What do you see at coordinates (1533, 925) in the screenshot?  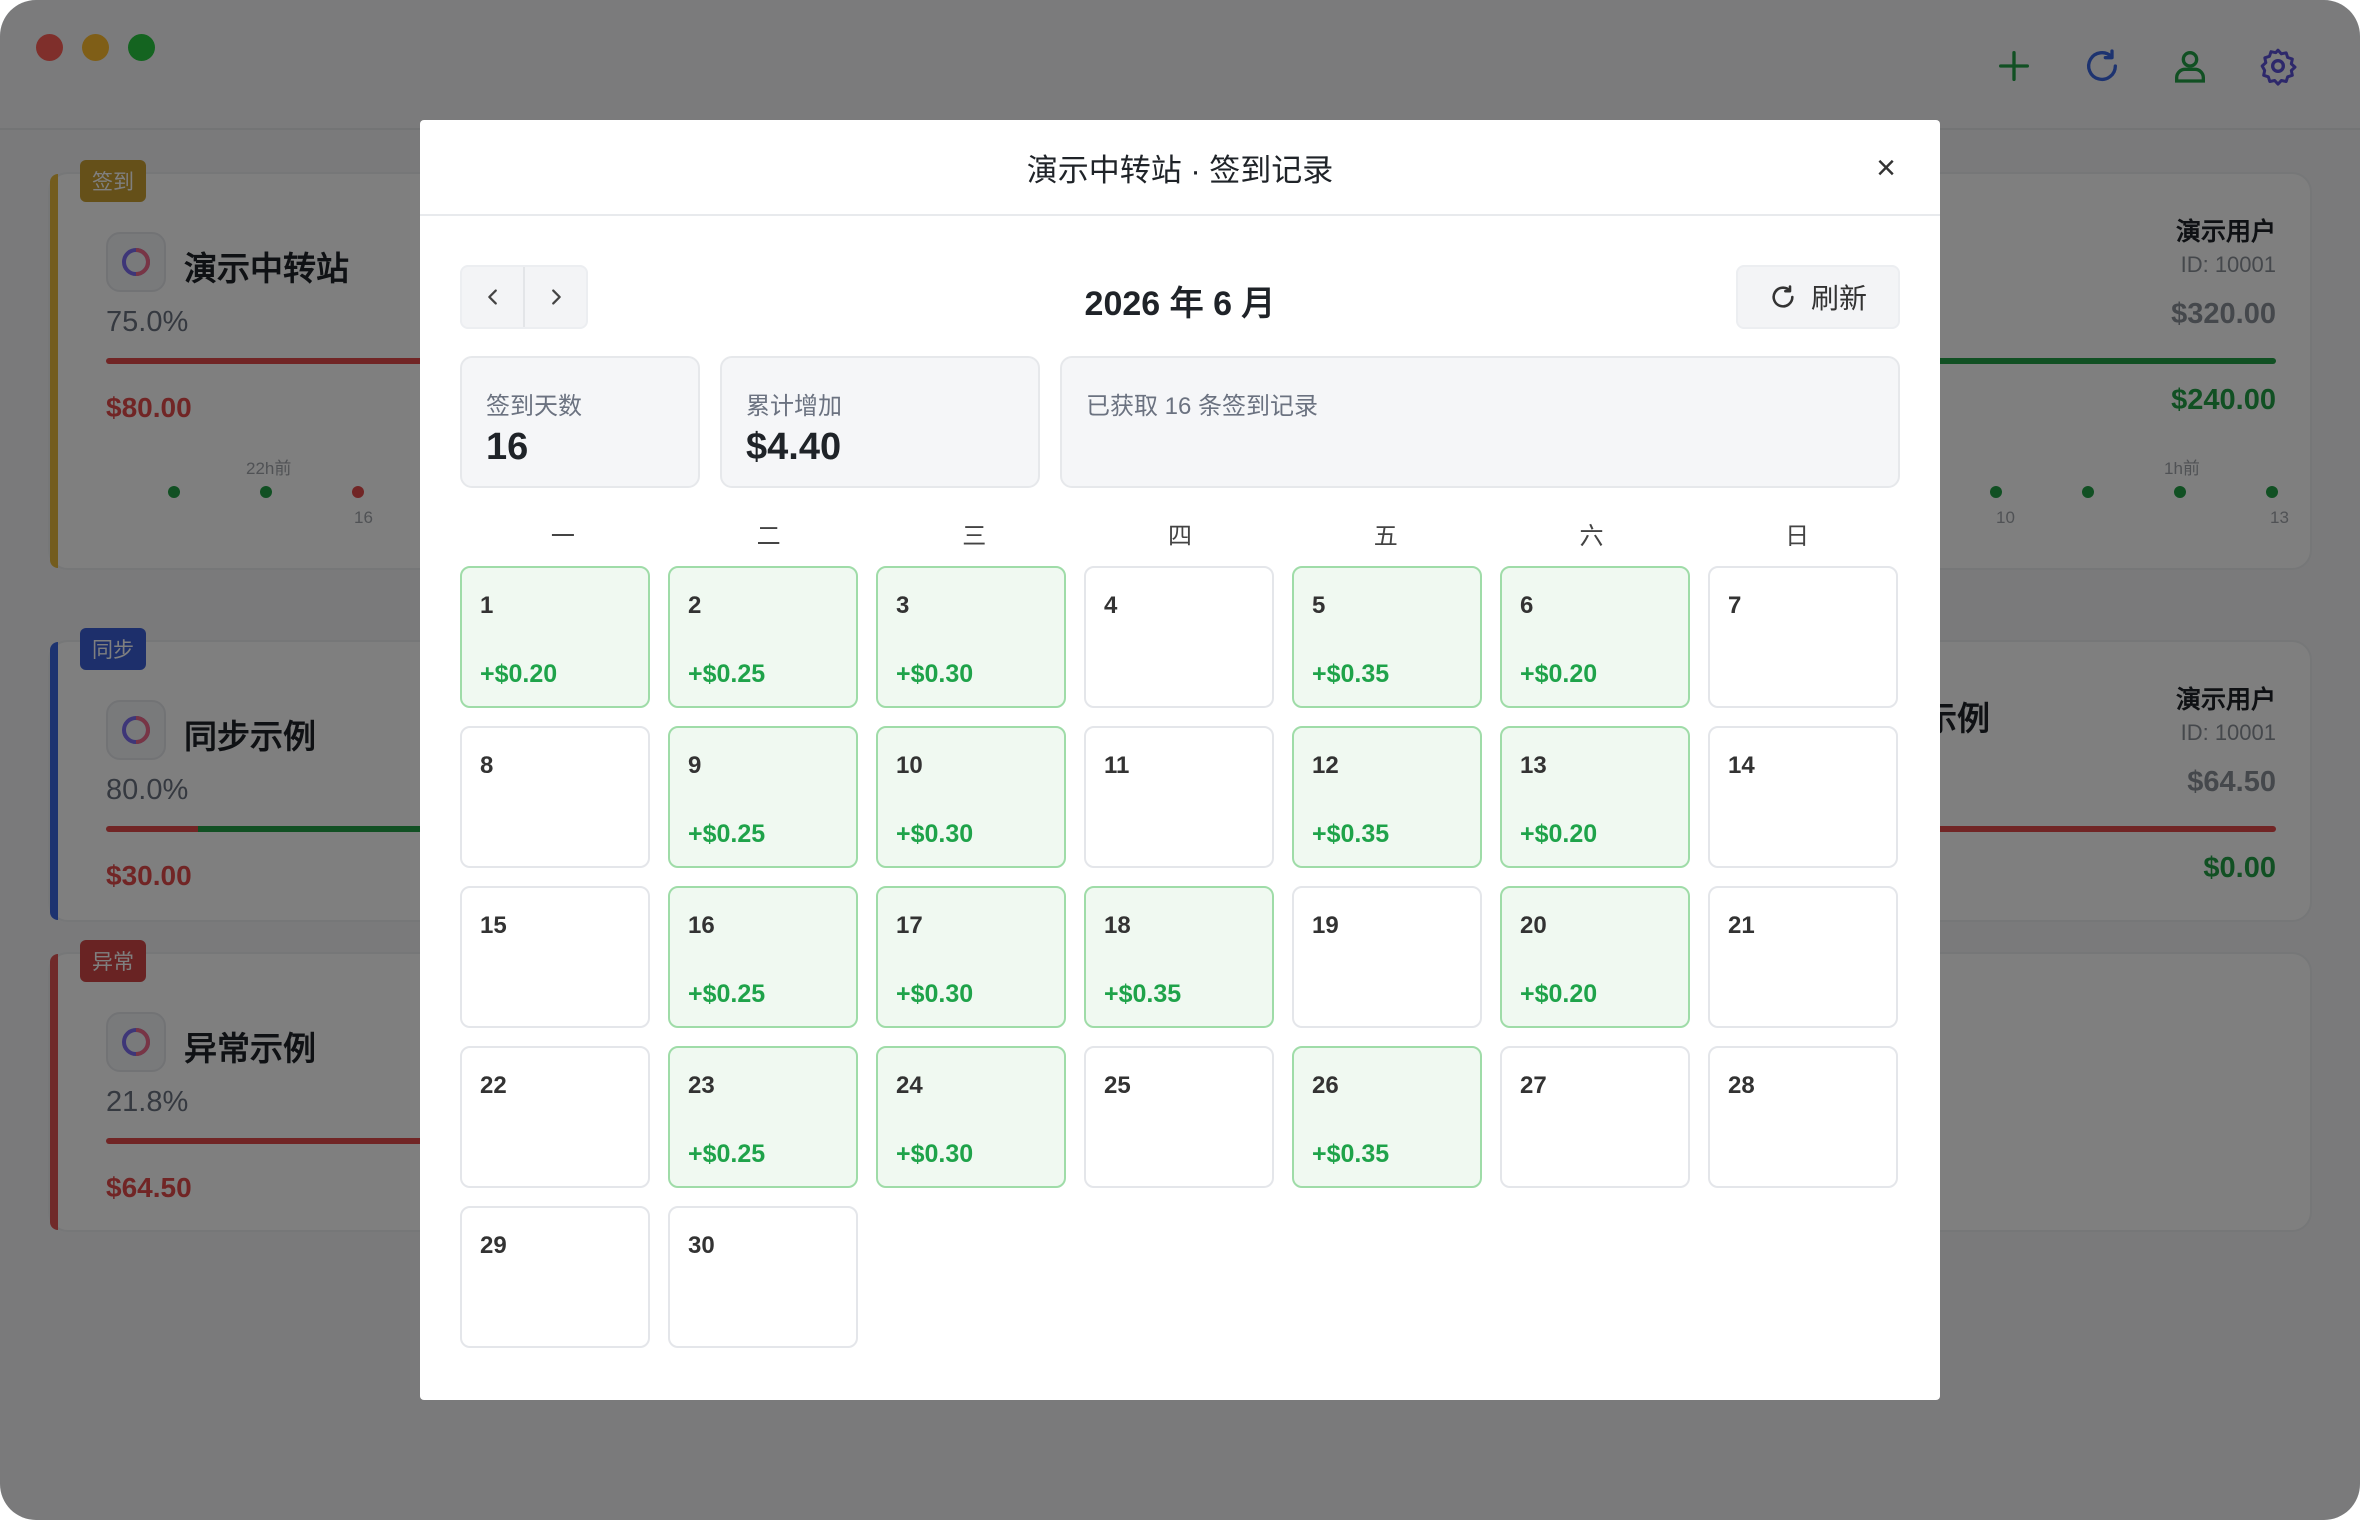 I see `day-number: 20` at bounding box center [1533, 925].